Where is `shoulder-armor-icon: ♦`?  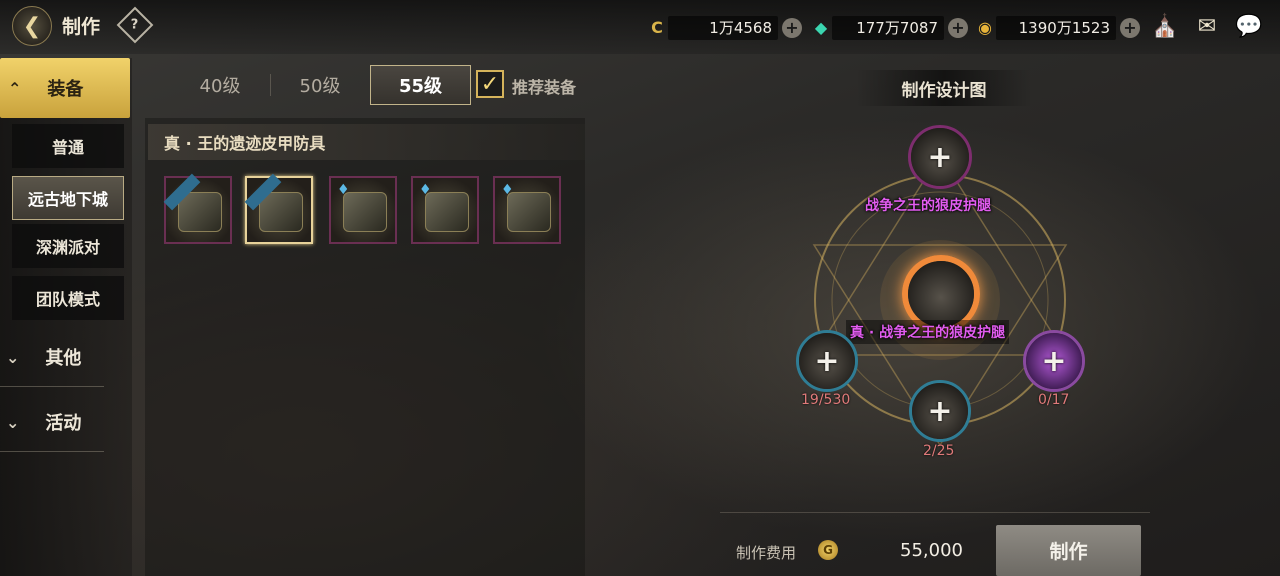
shoulder-armor-icon: ♦ is located at coordinates (363, 210).